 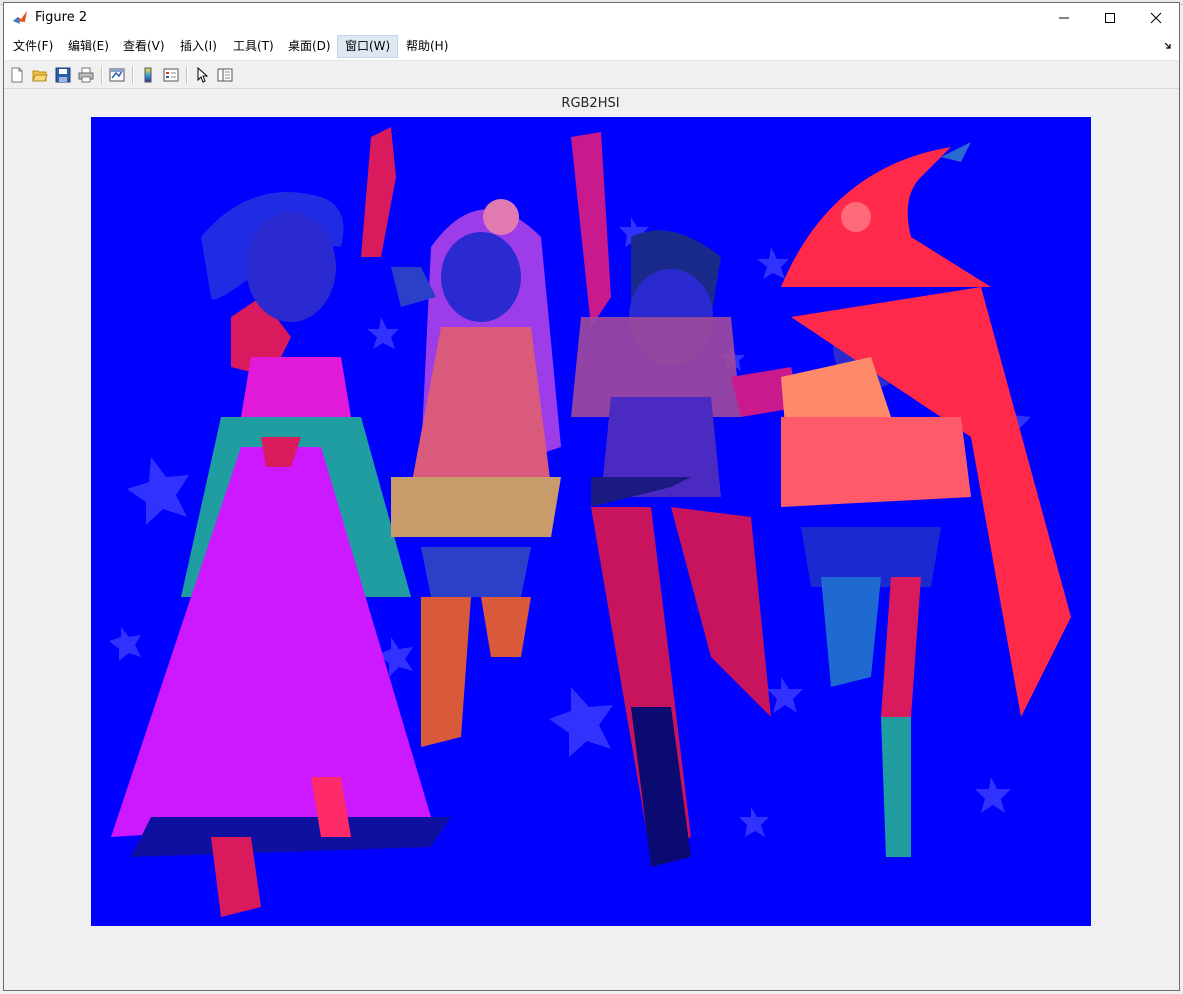 What do you see at coordinates (88, 46) in the screenshot?
I see `menu-edit: 编辑(E)` at bounding box center [88, 46].